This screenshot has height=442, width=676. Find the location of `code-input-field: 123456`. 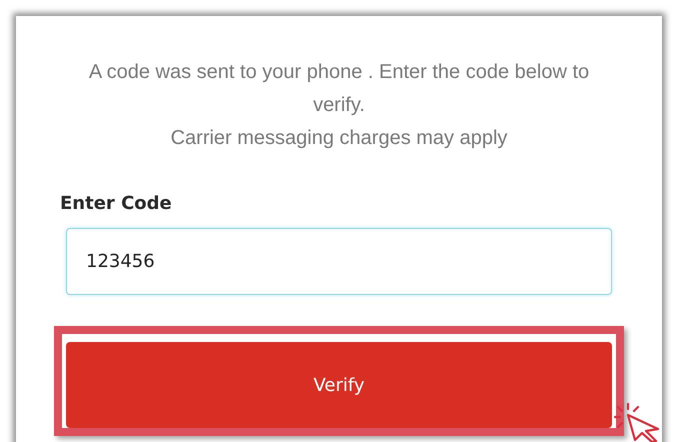

code-input-field: 123456 is located at coordinates (339, 261).